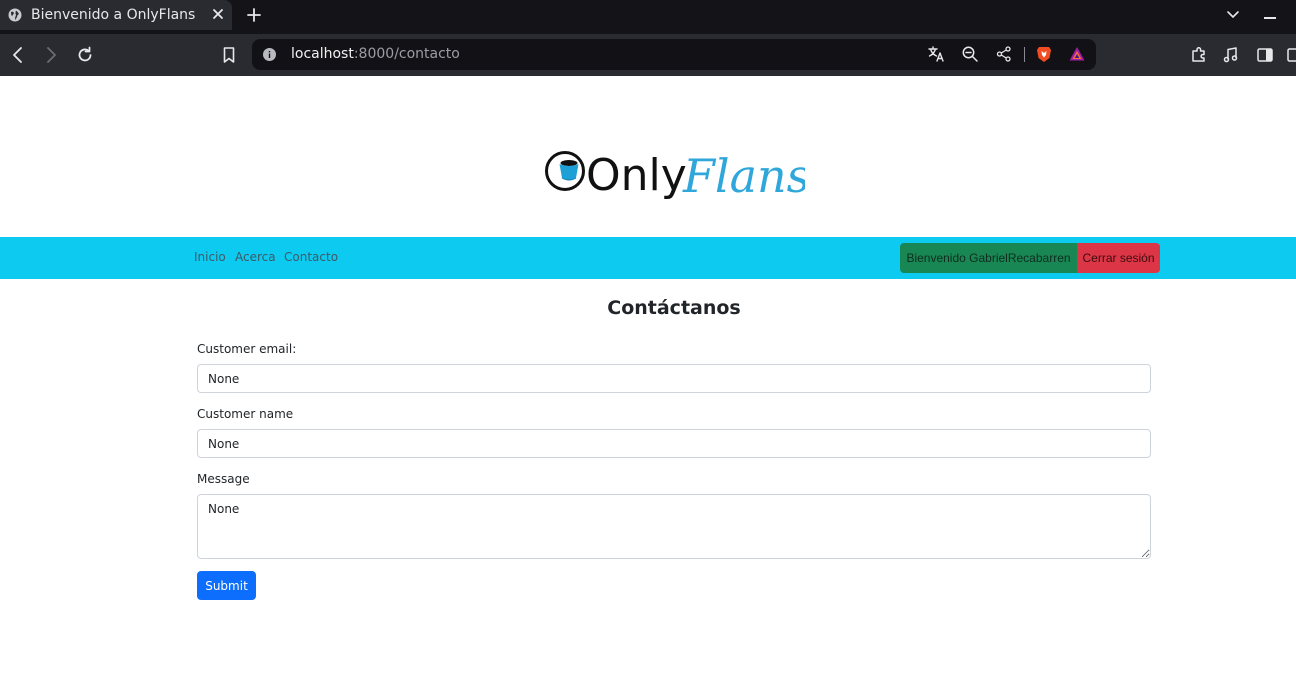 The height and width of the screenshot is (673, 1296). What do you see at coordinates (936, 54) in the screenshot?
I see `translate-icon` at bounding box center [936, 54].